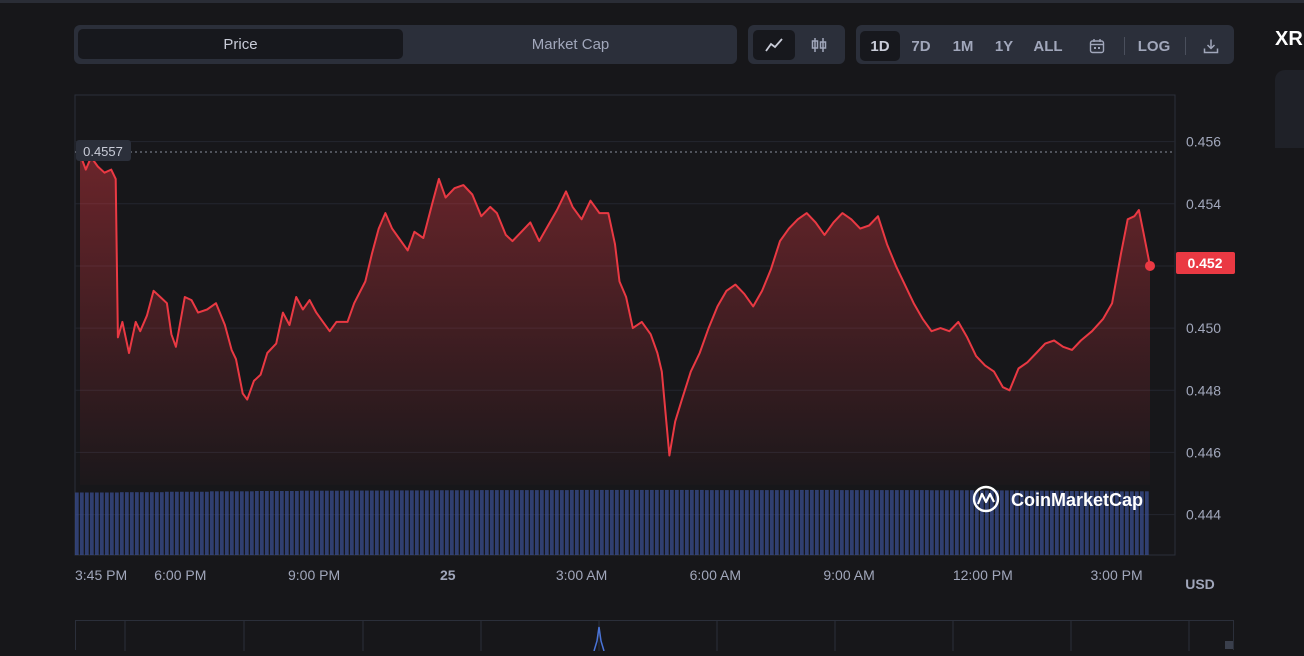  What do you see at coordinates (1116, 575) in the screenshot?
I see `x-tick-label: 3:00 PM` at bounding box center [1116, 575].